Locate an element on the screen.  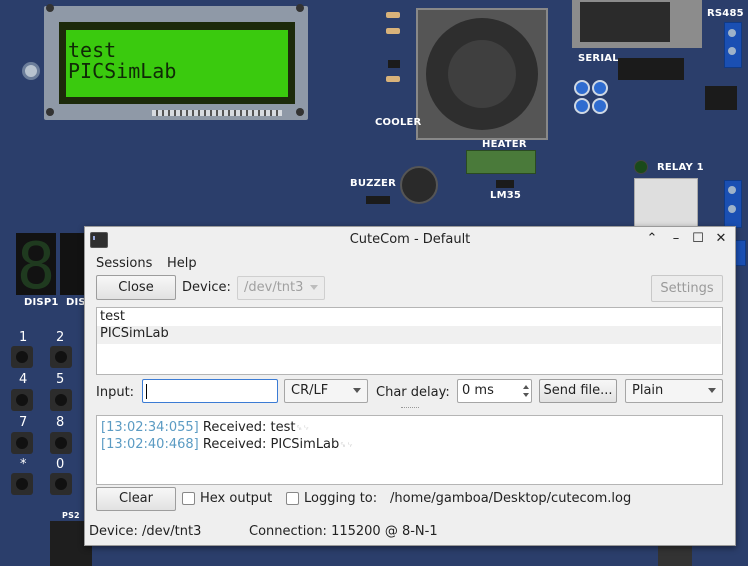
device-combobox: /dev/tnt3 is located at coordinates (281, 288).